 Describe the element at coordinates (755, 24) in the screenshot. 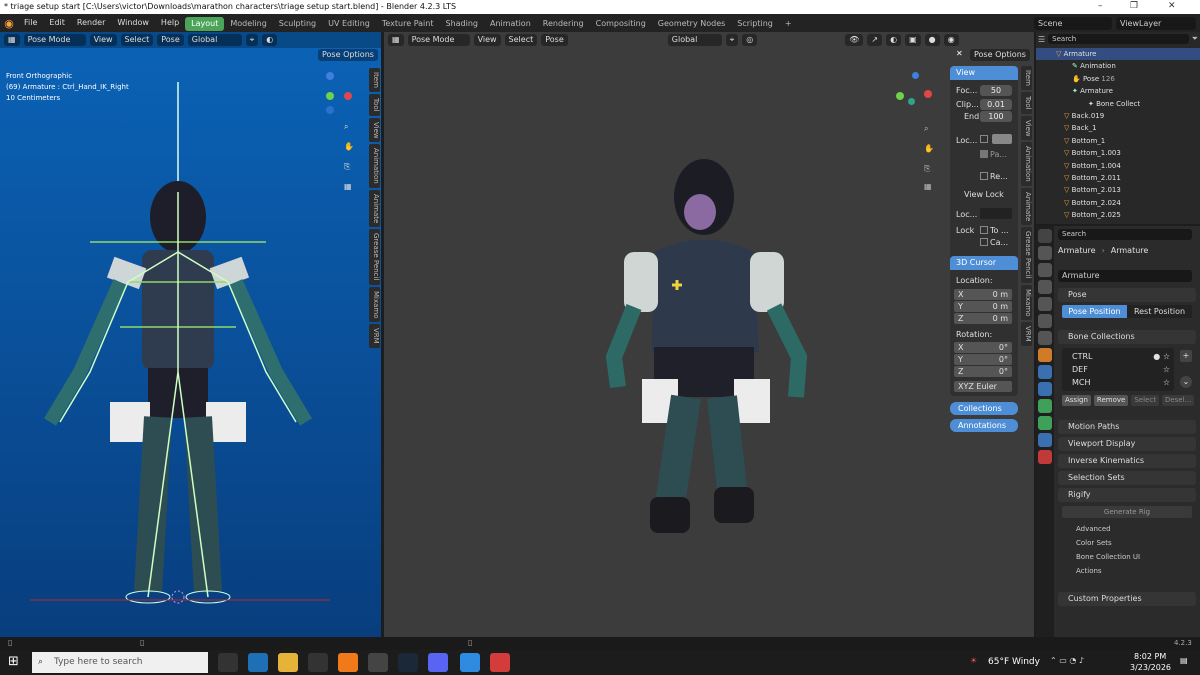

I see `tab-scripting: Scripting` at that location.